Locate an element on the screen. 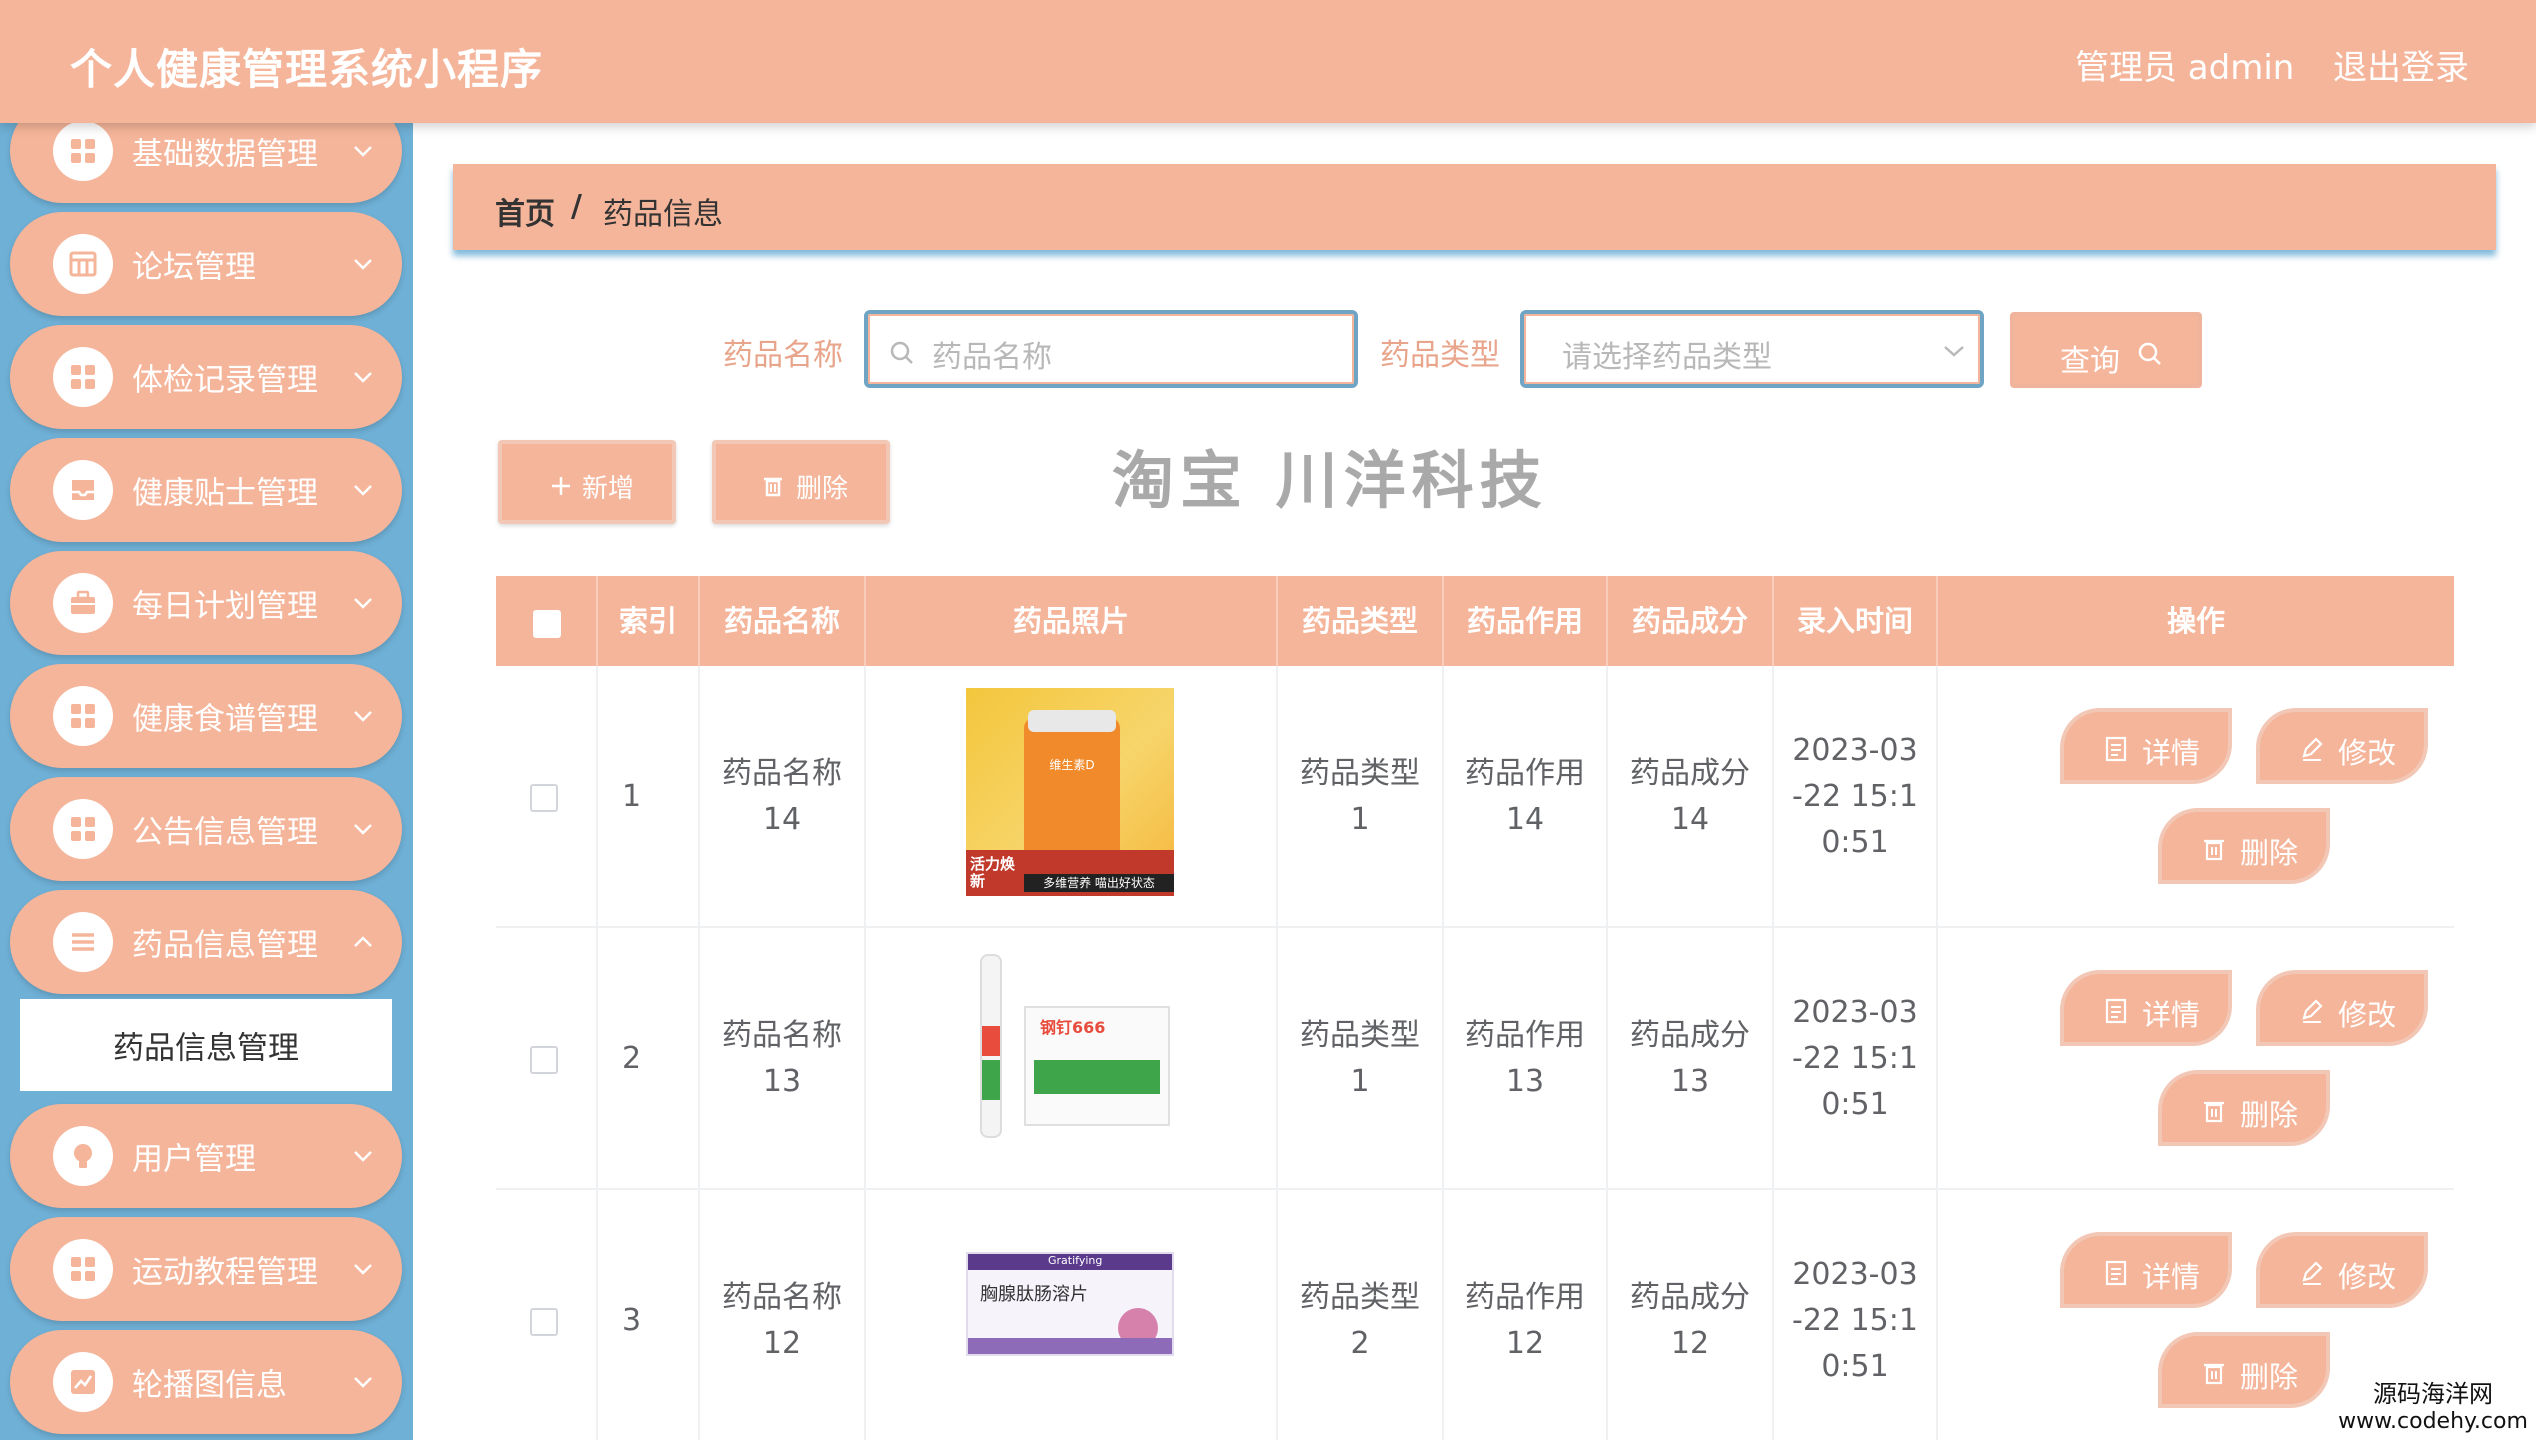 The height and width of the screenshot is (1440, 2536). medicine-photo: 维生素D 活力焕新 多维营养 喵出好状态 is located at coordinates (1070, 792).